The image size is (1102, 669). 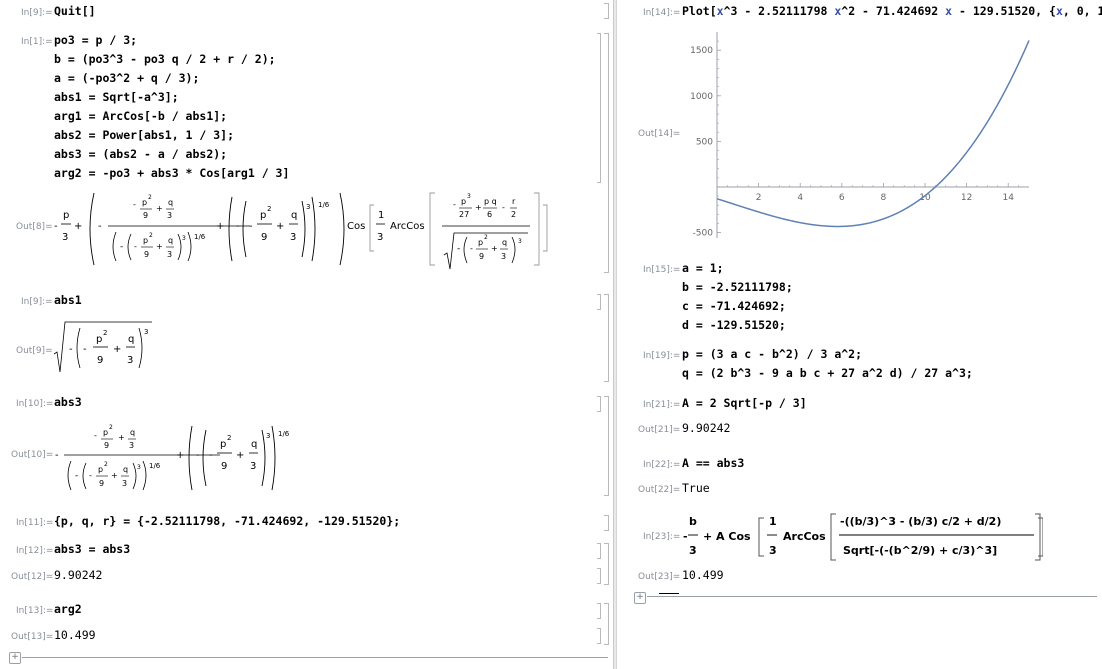 What do you see at coordinates (920, 521) in the screenshot?
I see `svg-text: -((b/3)^3 - (b/3) c/2 + d/2)` at bounding box center [920, 521].